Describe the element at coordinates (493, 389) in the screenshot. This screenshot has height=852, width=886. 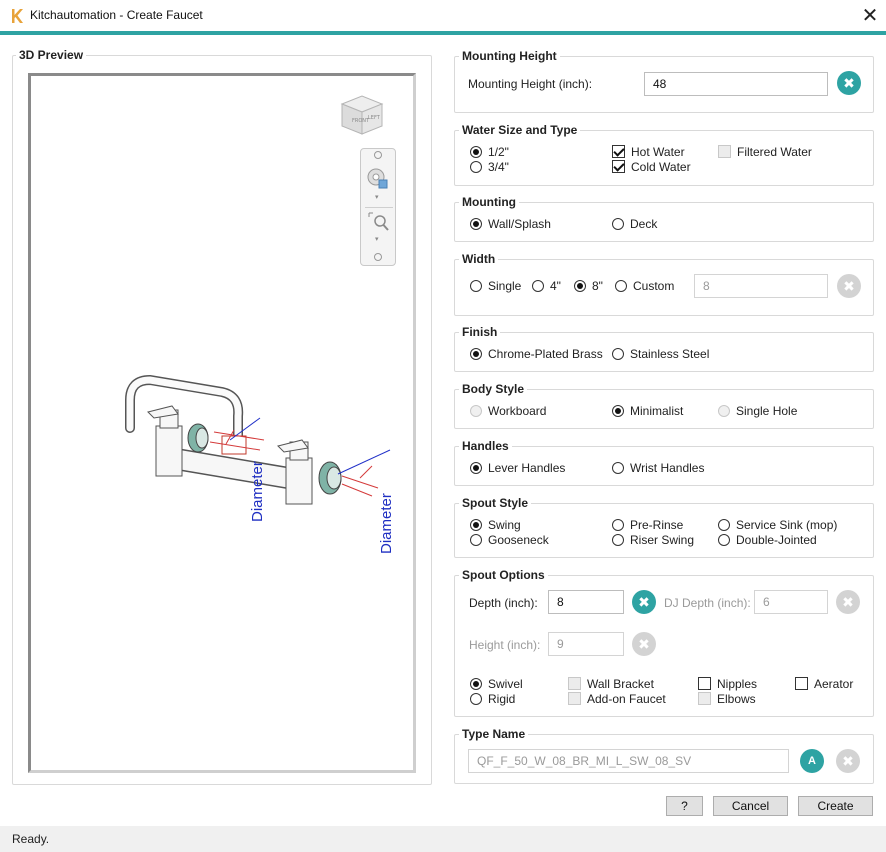
I see `body-style-title: Body Style` at that location.